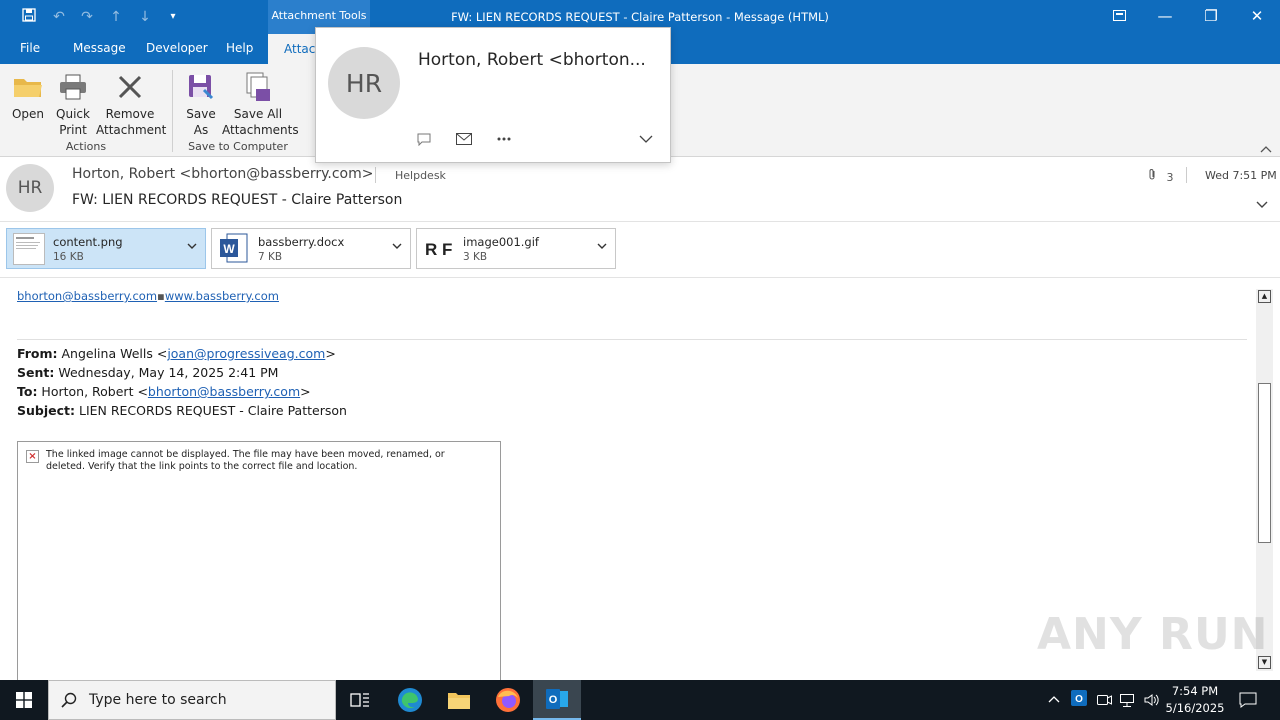  Describe the element at coordinates (177, 48) in the screenshot. I see `menu-developer: Developer` at that location.